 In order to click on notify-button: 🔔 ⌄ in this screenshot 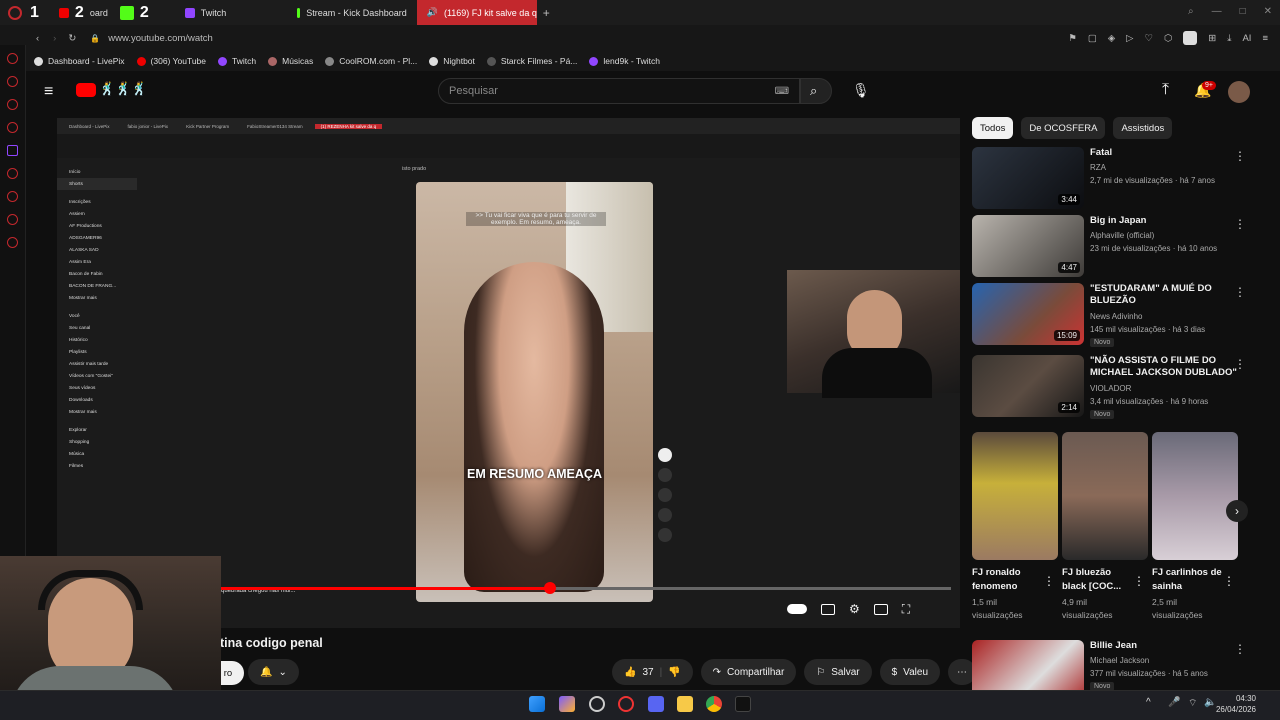, I will do `click(273, 672)`.